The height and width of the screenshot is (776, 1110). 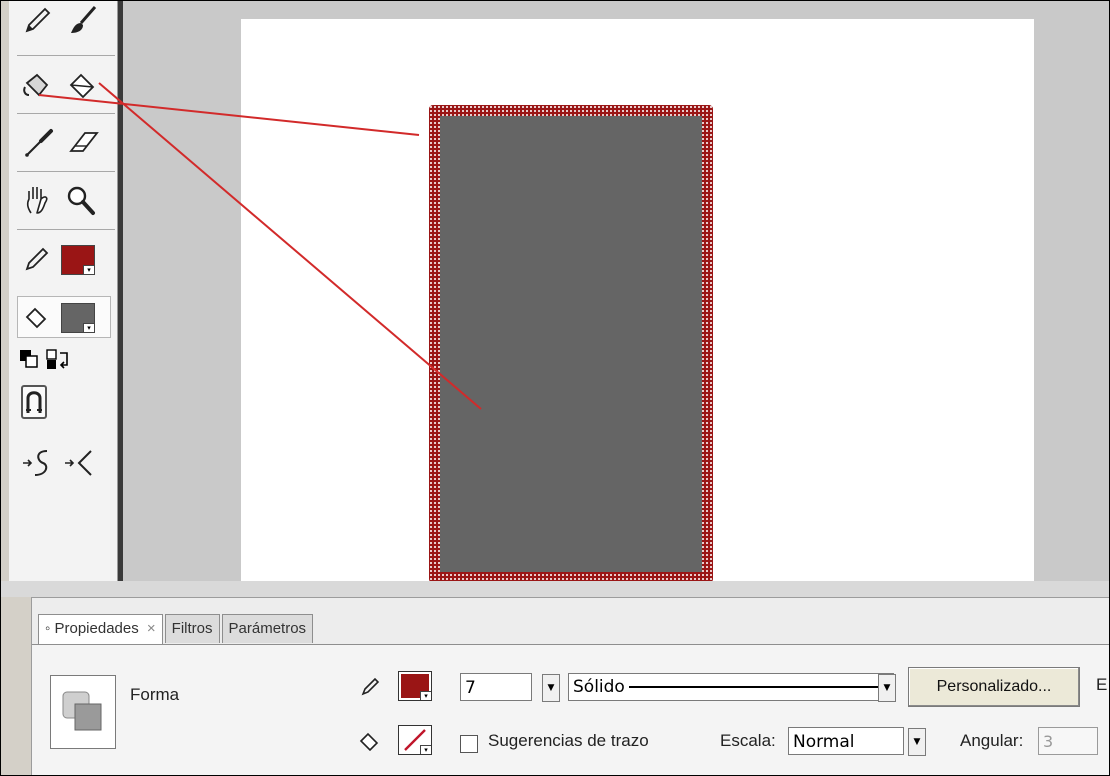 What do you see at coordinates (496, 687) in the screenshot?
I see `stroke-height-input: 7` at bounding box center [496, 687].